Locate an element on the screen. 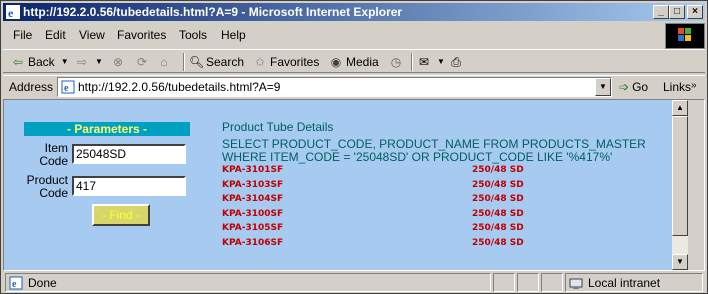  links-button: Links is located at coordinates (677, 87).